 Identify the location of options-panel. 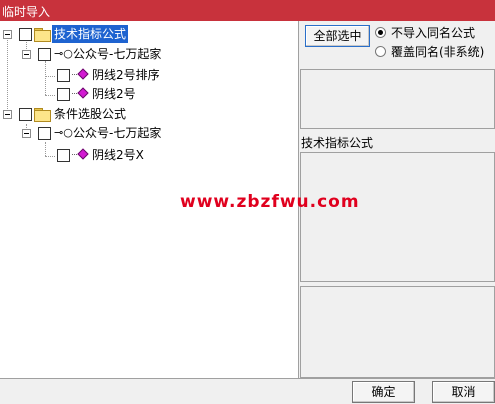
(397, 99).